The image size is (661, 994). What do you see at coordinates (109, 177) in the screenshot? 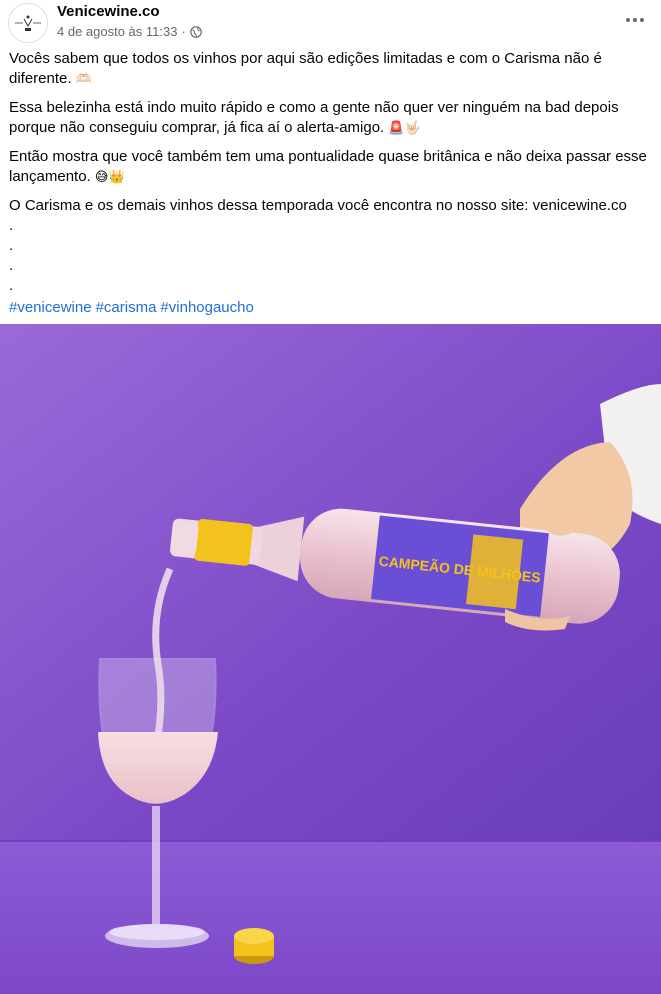
I see `emoji-smile-crown: 😅👑` at bounding box center [109, 177].